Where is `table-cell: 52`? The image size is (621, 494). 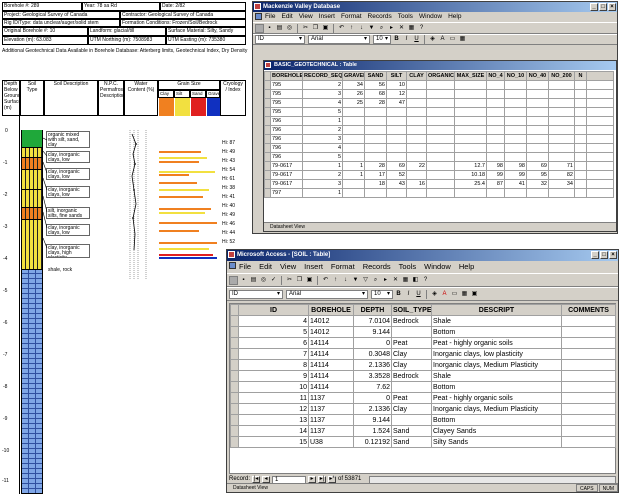 table-cell: 52 is located at coordinates (396, 175).